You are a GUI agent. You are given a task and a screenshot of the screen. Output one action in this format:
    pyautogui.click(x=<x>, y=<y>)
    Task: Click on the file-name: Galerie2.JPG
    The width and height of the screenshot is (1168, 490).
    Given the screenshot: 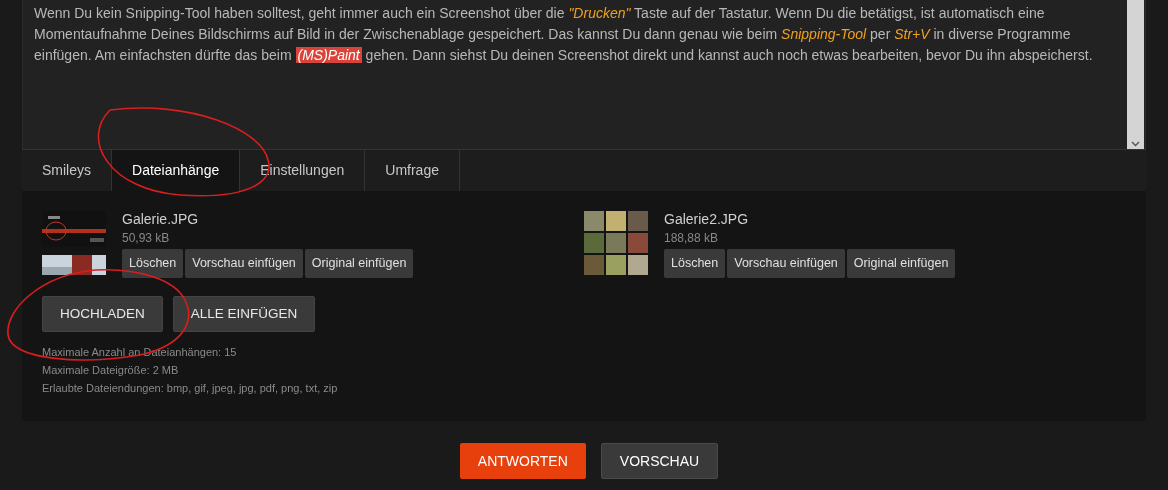 What is the action you would take?
    pyautogui.click(x=707, y=219)
    